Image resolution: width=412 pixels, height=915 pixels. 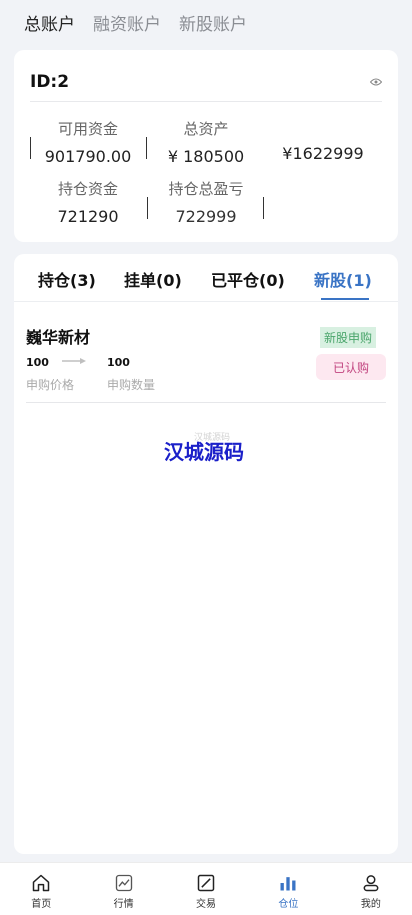 I want to click on id-row: ID:2, so click(x=206, y=87).